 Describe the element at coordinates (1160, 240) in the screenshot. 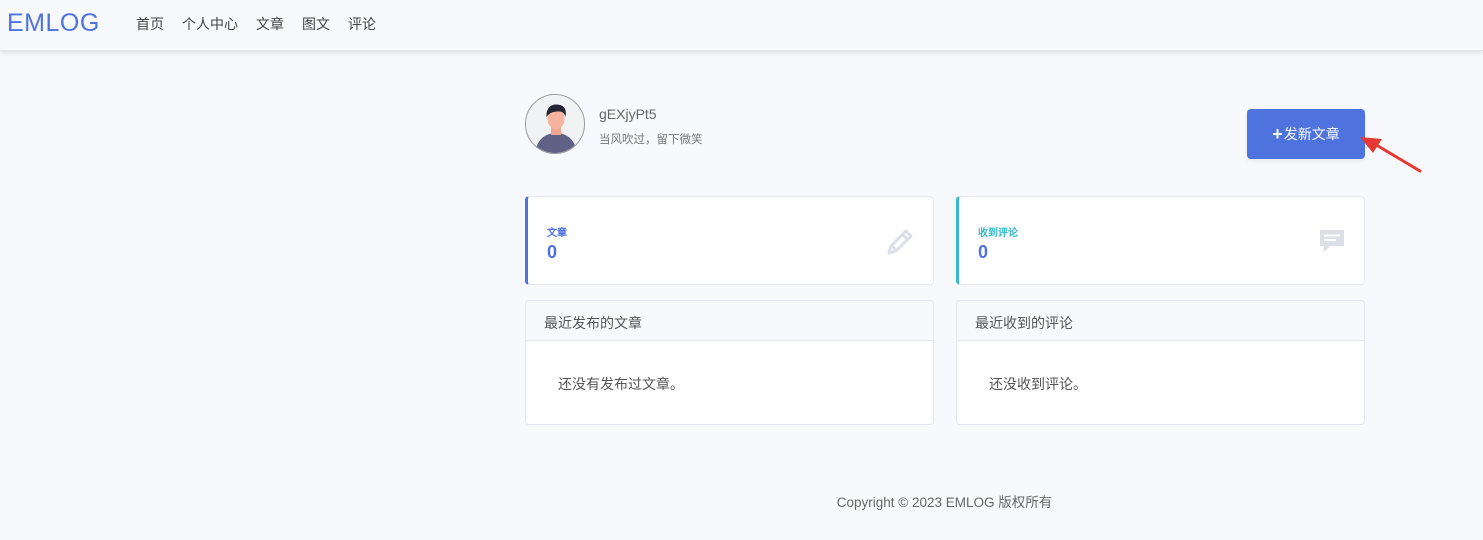

I see `stat-card-comments: 收到评论 0` at that location.